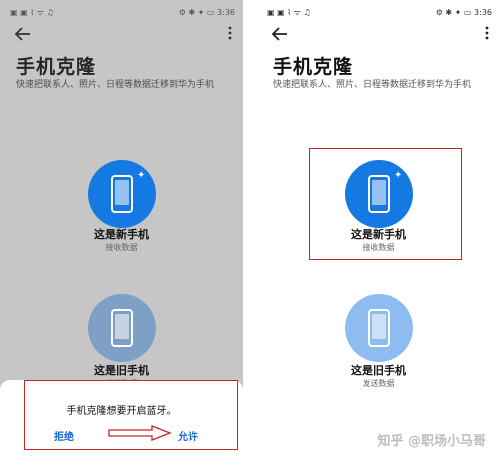 The height and width of the screenshot is (462, 500). What do you see at coordinates (431, 441) in the screenshot?
I see `watermark: 知乎 @职场小马哥` at bounding box center [431, 441].